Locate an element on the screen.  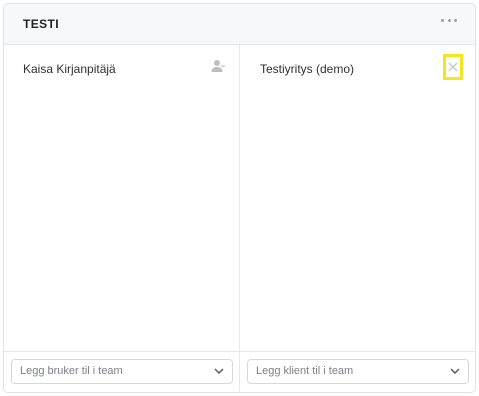
card-header: TESTI is located at coordinates (239, 24).